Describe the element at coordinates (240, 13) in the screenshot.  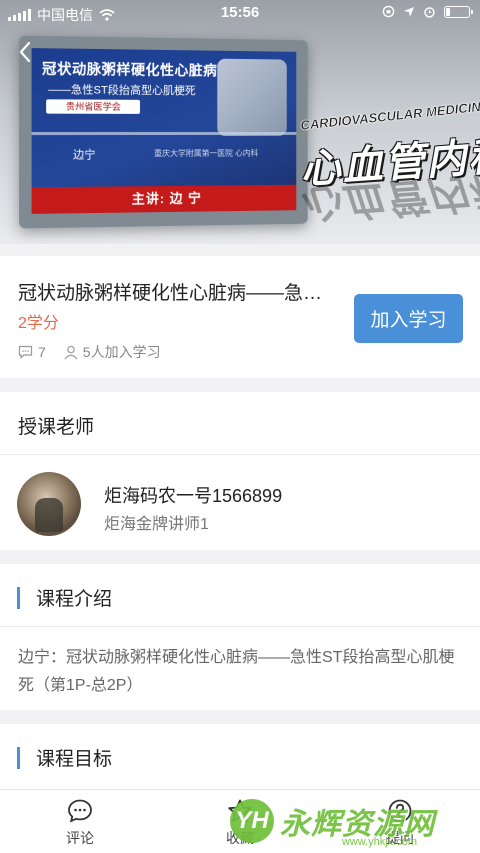
I see `status-bar: 中国电信 15:56` at that location.